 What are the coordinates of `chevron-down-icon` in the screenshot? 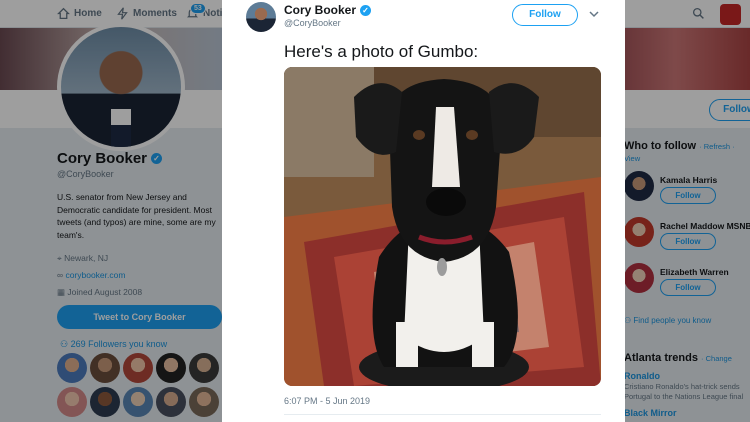 It's located at (594, 14).